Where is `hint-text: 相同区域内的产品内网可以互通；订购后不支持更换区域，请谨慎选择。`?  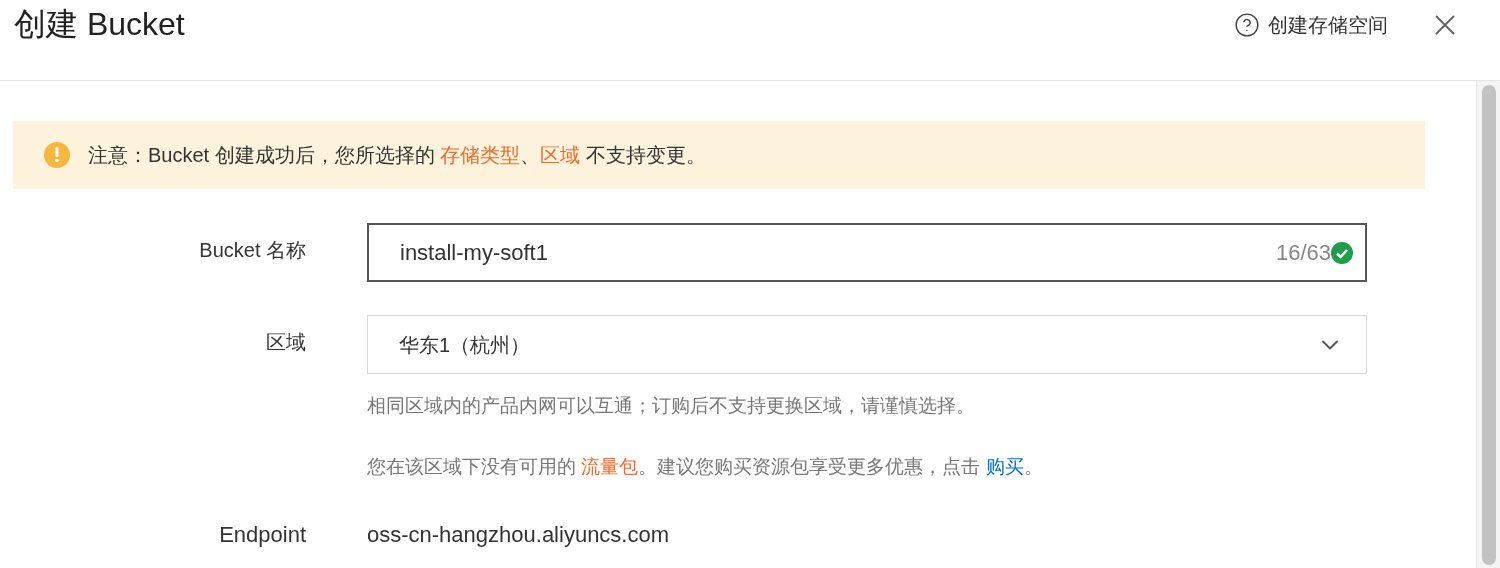
hint-text: 相同区域内的产品内网可以互通；订购后不支持更换区域，请谨慎选择。 is located at coordinates (671, 406).